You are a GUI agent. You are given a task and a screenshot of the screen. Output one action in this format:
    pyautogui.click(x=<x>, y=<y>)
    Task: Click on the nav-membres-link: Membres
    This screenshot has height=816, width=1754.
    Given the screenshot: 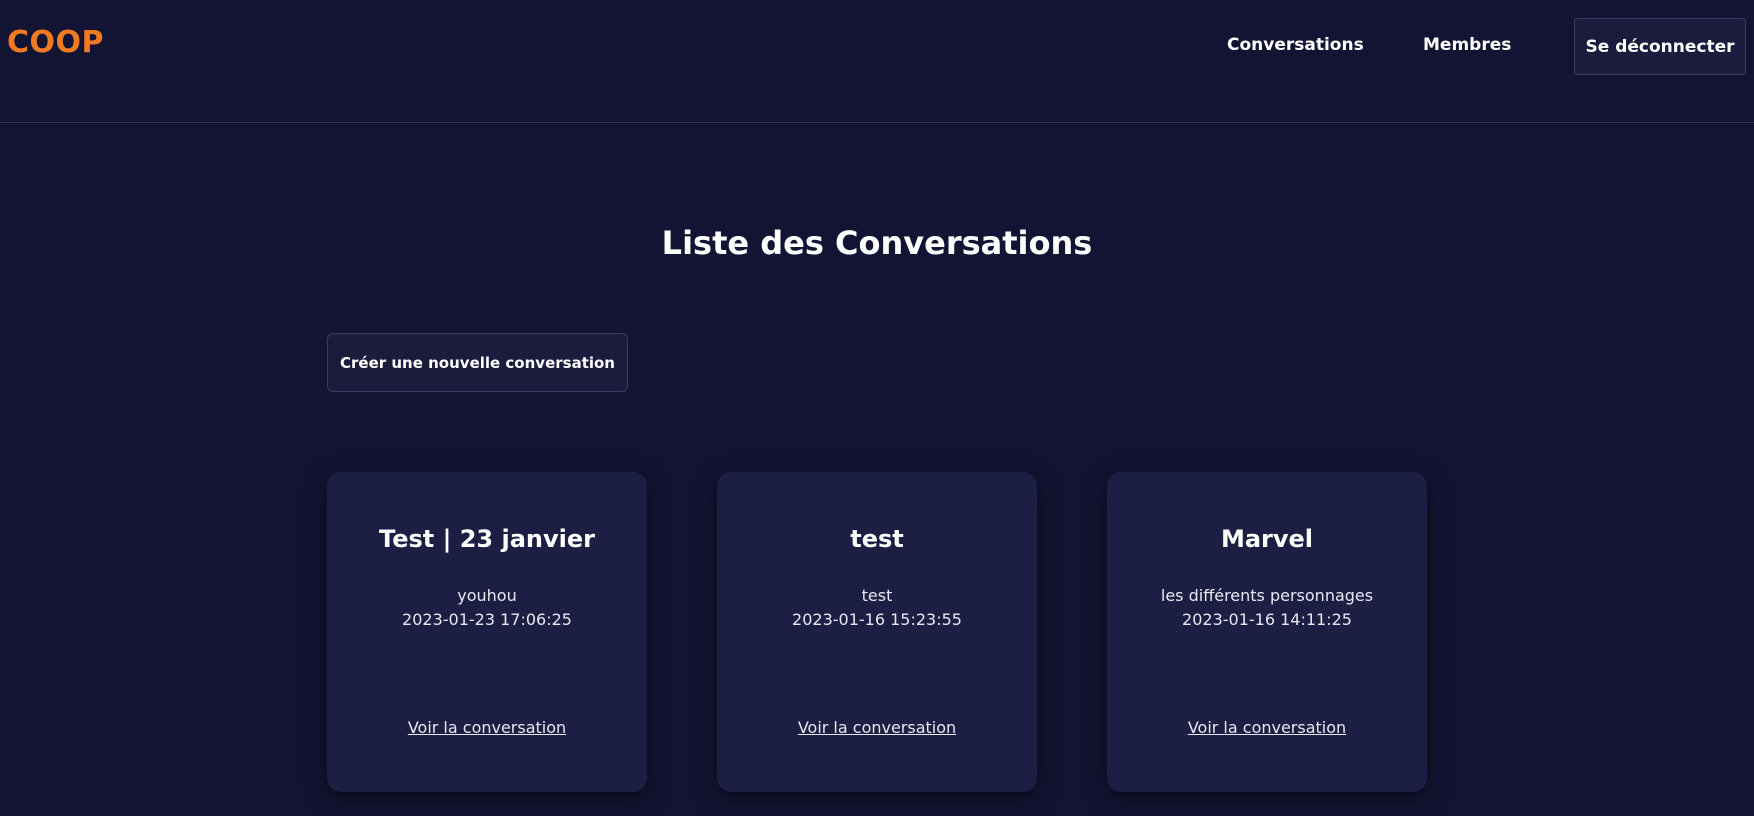 What is the action you would take?
    pyautogui.click(x=1467, y=45)
    